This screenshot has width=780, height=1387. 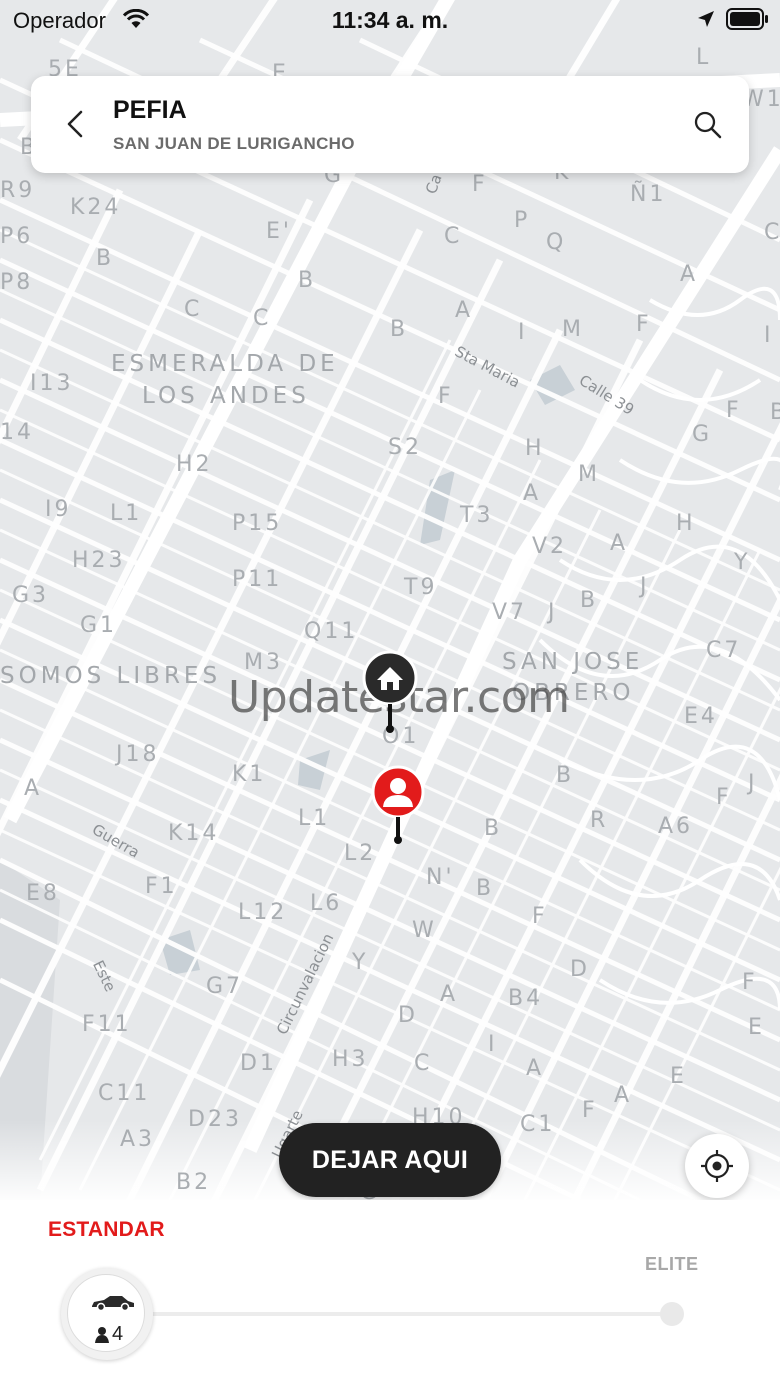 What do you see at coordinates (756, 1027) in the screenshot?
I see `block-label: E` at bounding box center [756, 1027].